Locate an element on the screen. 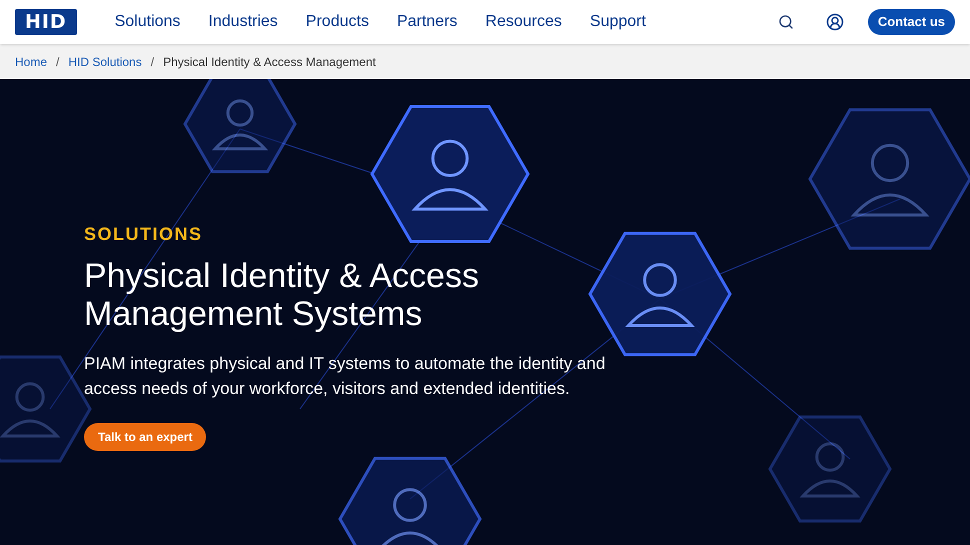 This screenshot has width=970, height=545. breadcrumb-current: Physical Identity & Access Management is located at coordinates (269, 62).